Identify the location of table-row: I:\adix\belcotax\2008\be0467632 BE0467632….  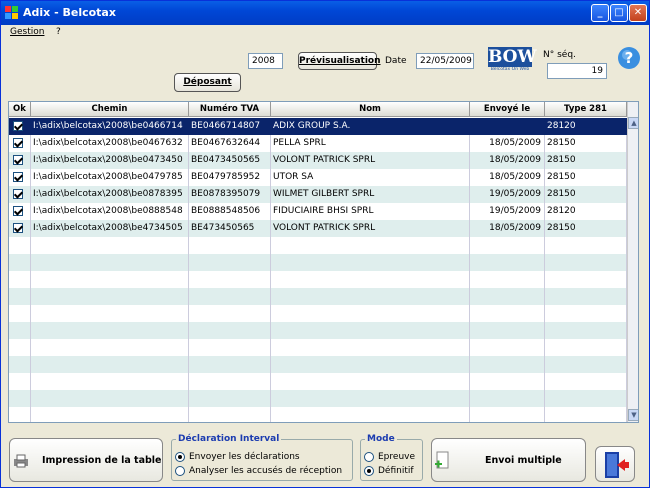
(318, 143).